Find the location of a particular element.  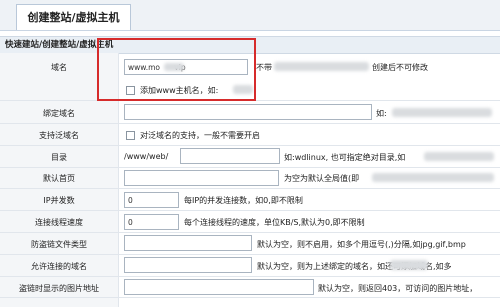

allowed-domains-label: 允许连接的域名 is located at coordinates (59, 266).